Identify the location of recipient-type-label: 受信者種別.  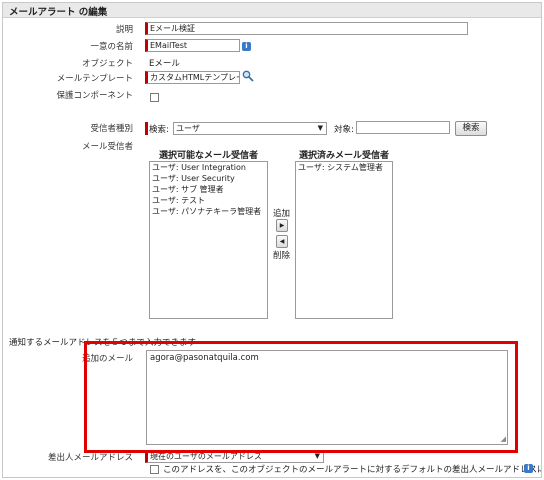
(111, 129).